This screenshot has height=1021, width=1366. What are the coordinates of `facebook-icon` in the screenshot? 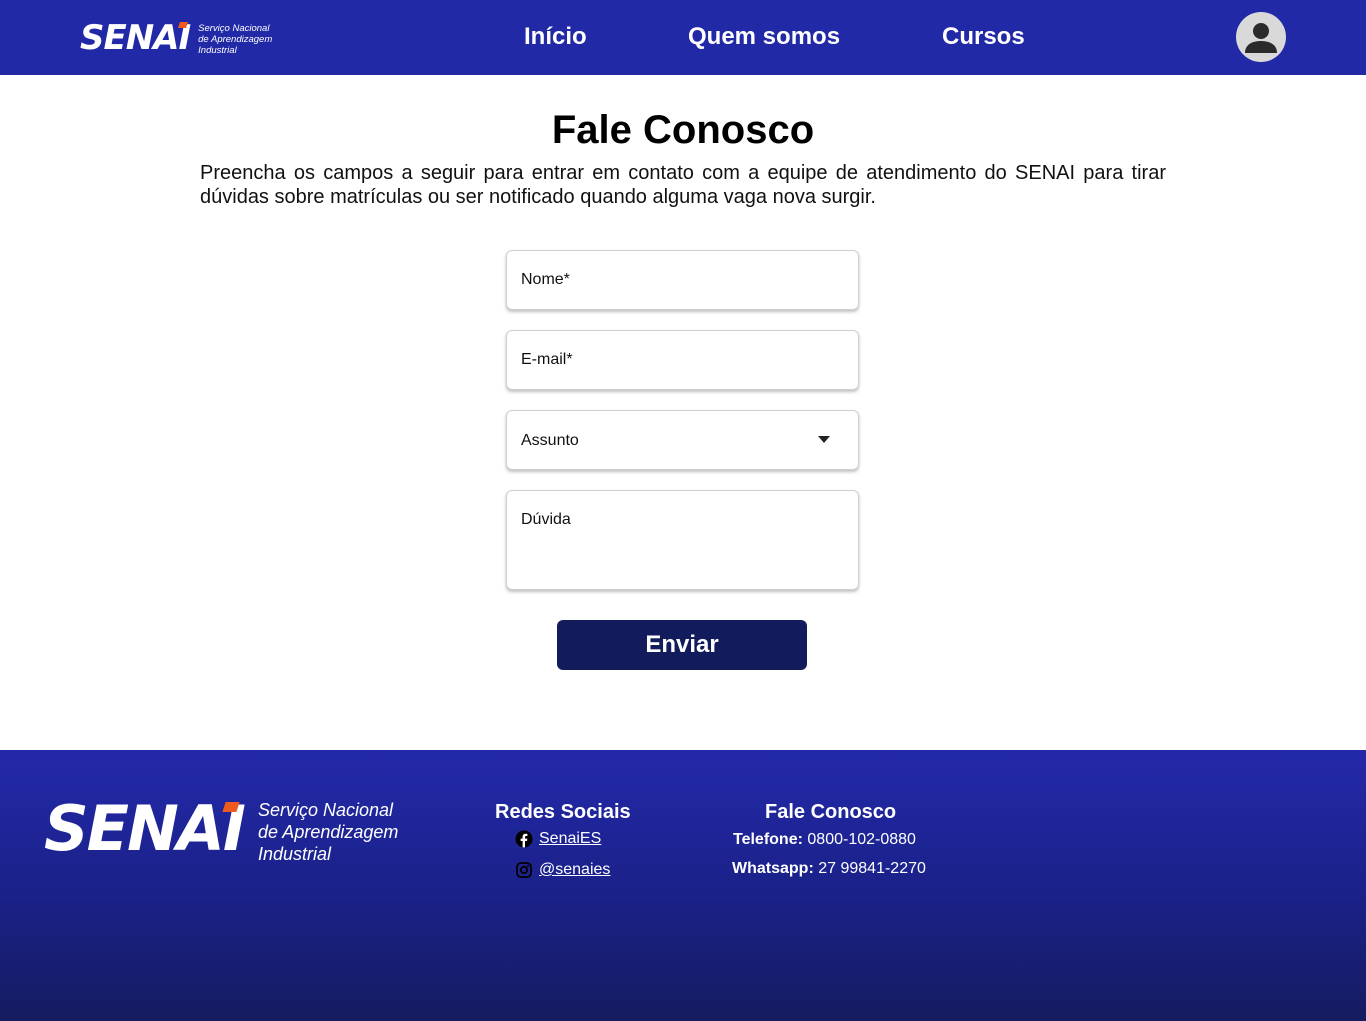 It's located at (524, 839).